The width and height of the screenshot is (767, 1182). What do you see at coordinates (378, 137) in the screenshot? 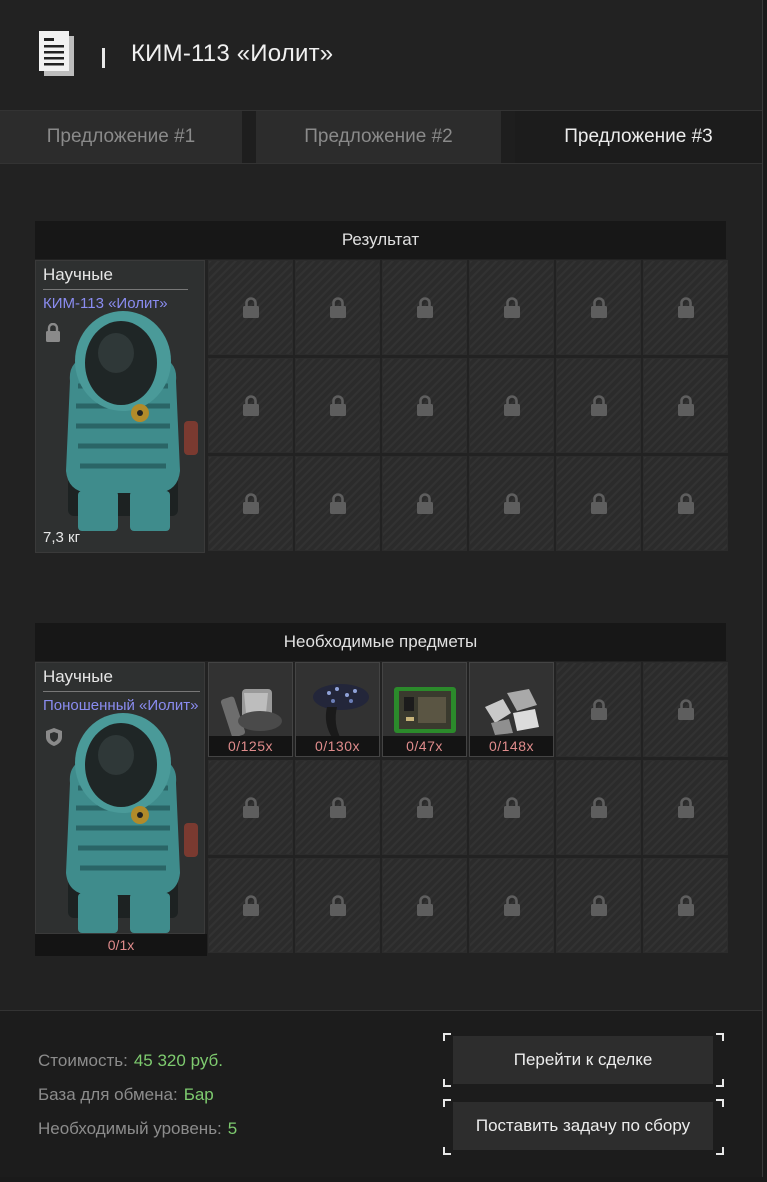
I see `tab-offer-2: Предложение #2` at bounding box center [378, 137].